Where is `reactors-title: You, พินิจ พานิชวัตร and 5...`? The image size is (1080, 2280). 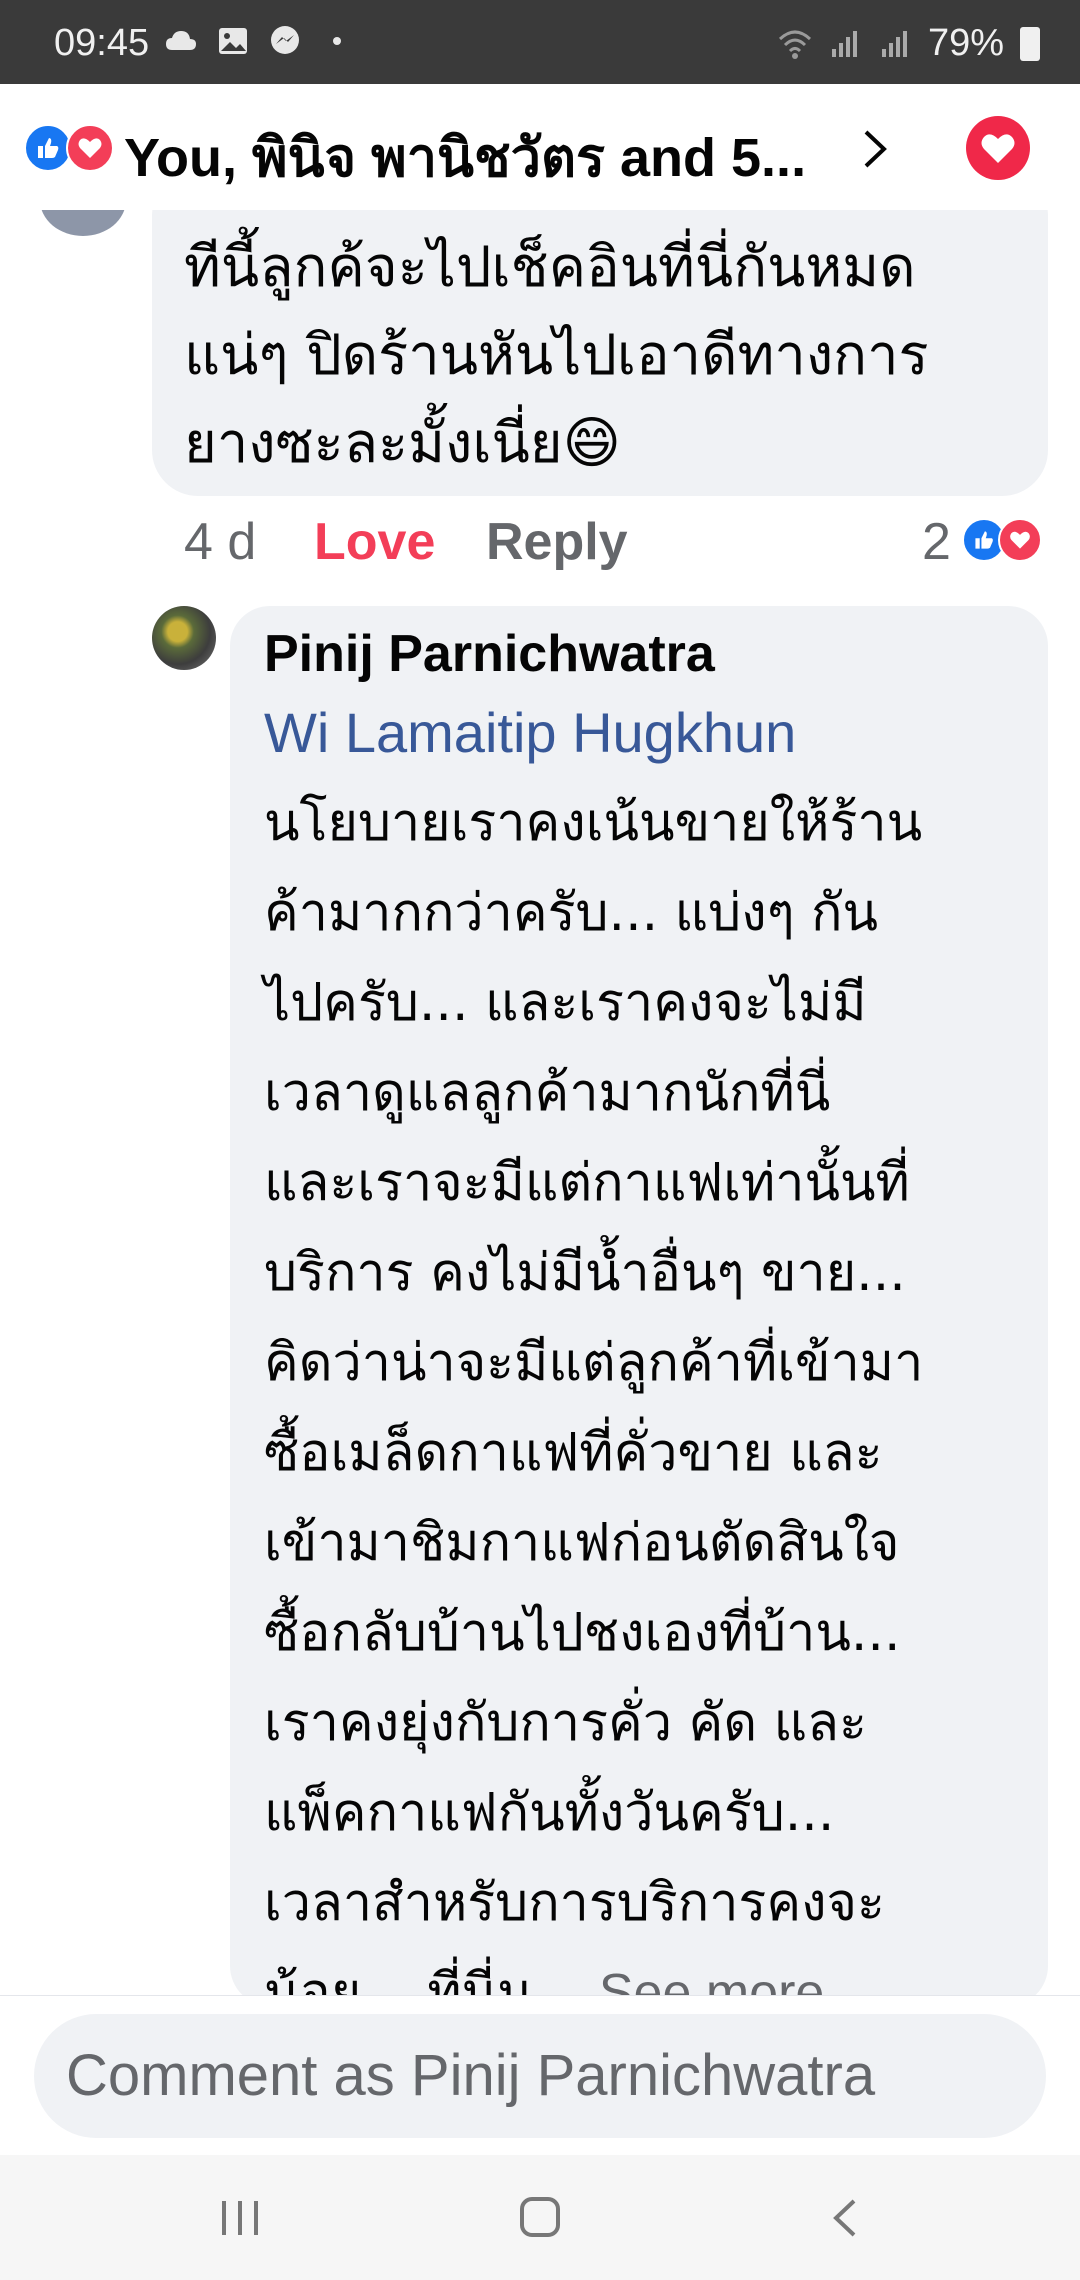 reactors-title: You, พินิจ พานิชวัตร and 5... is located at coordinates (484, 157).